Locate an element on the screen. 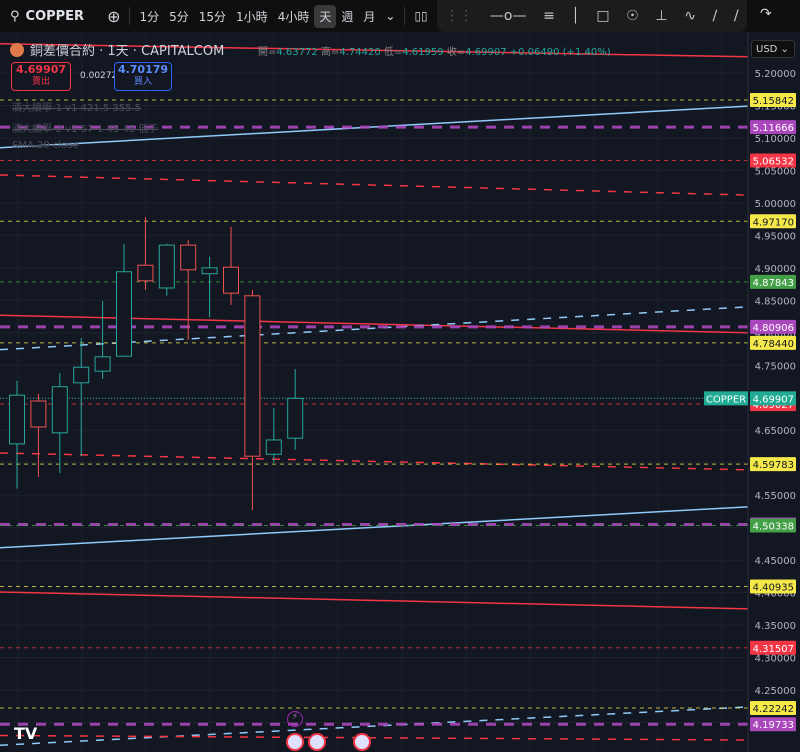 This screenshot has height=752, width=800. interval-4: 4小時 is located at coordinates (294, 16).